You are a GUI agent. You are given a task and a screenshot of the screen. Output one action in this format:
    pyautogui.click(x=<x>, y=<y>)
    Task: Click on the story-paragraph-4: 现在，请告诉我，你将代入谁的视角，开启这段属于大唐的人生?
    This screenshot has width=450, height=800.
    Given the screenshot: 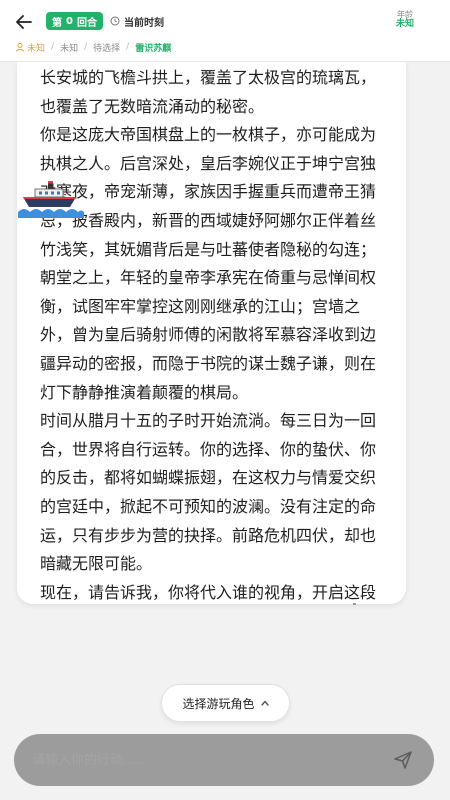 What is the action you would take?
    pyautogui.click(x=208, y=592)
    